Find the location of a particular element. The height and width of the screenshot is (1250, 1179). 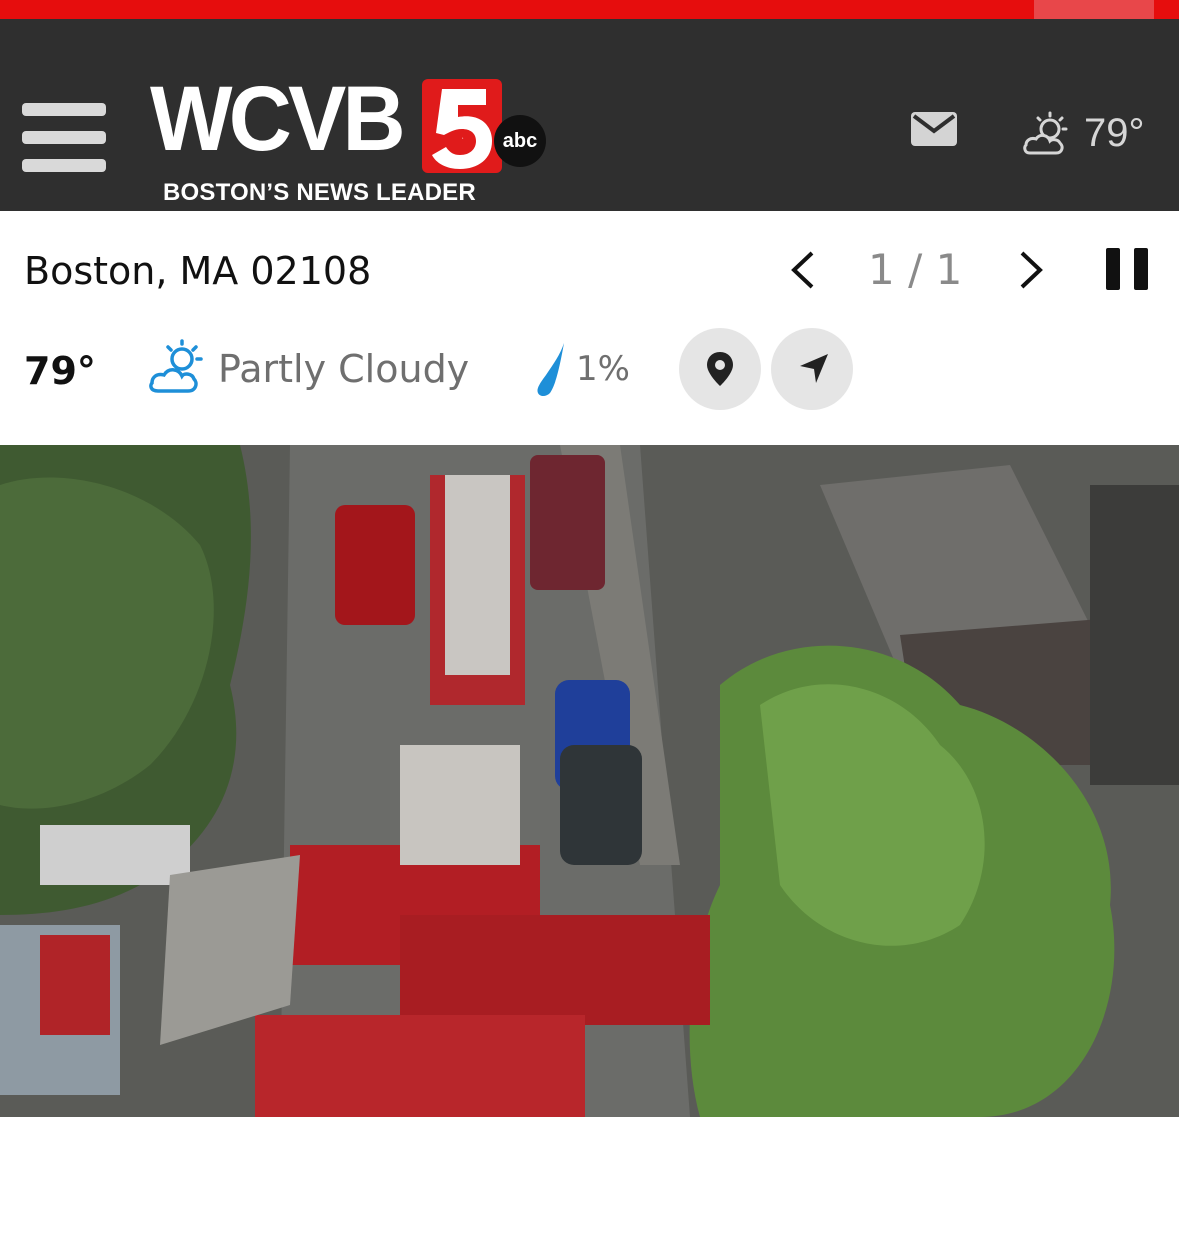

navigation-arrow-icon is located at coordinates (814, 368).